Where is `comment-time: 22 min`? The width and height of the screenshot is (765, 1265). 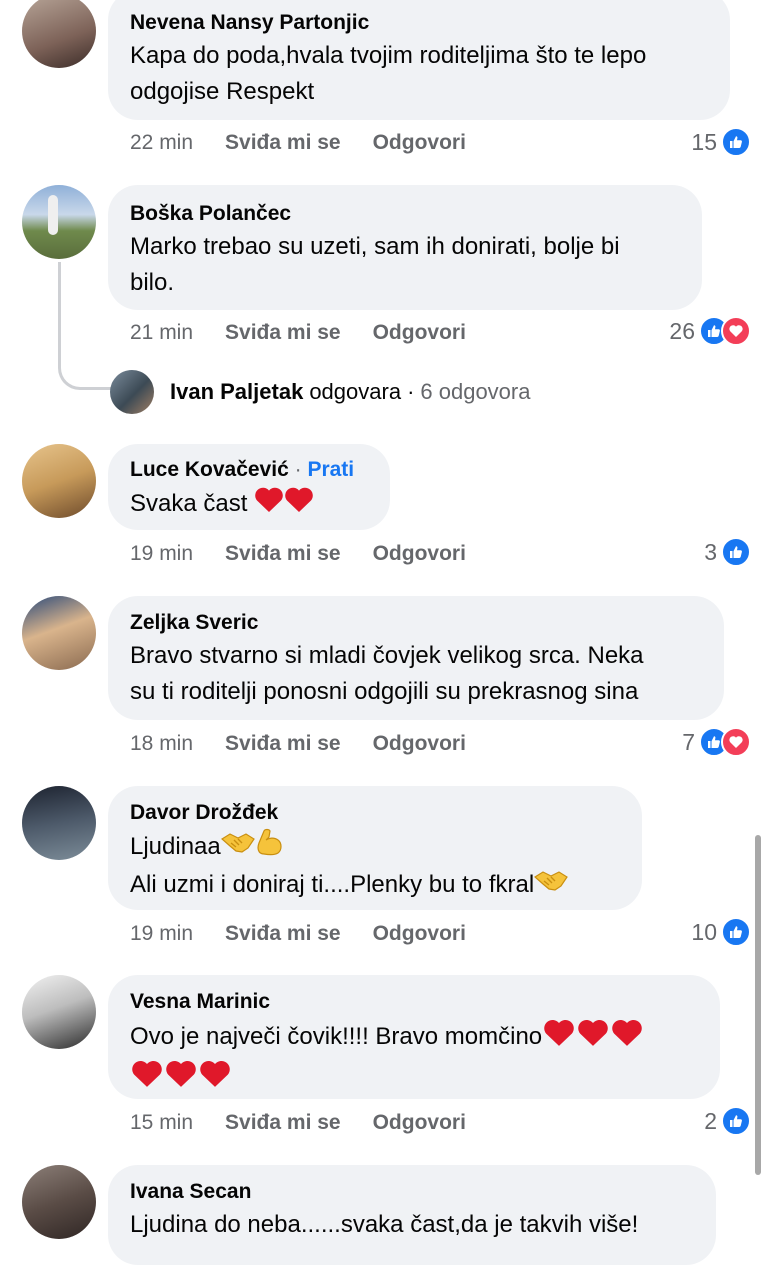 comment-time: 22 min is located at coordinates (161, 143).